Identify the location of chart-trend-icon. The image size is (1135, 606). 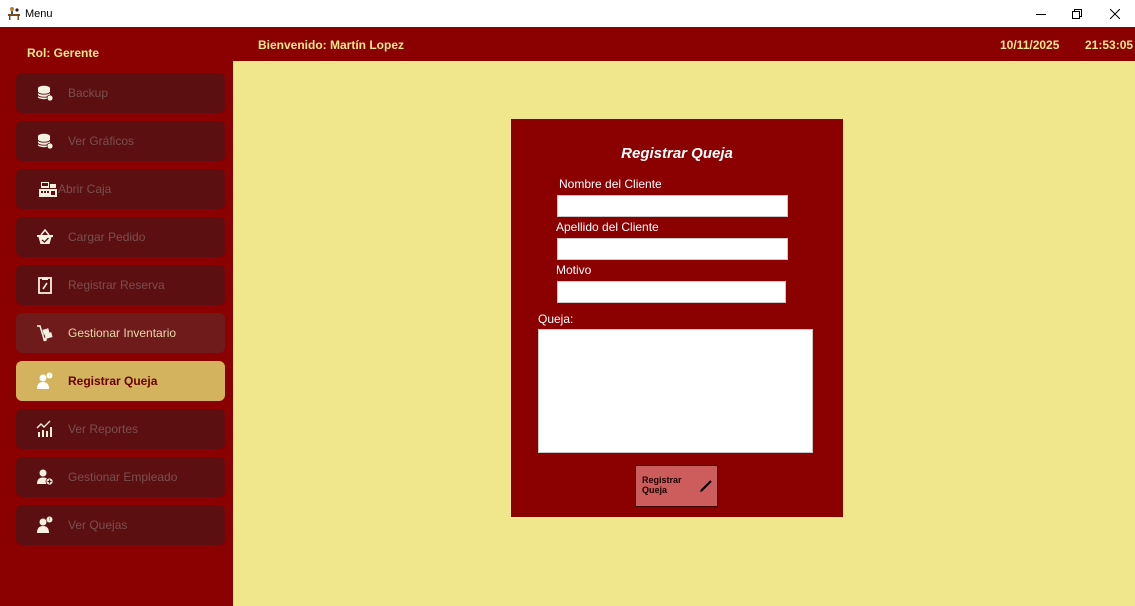
(44, 428).